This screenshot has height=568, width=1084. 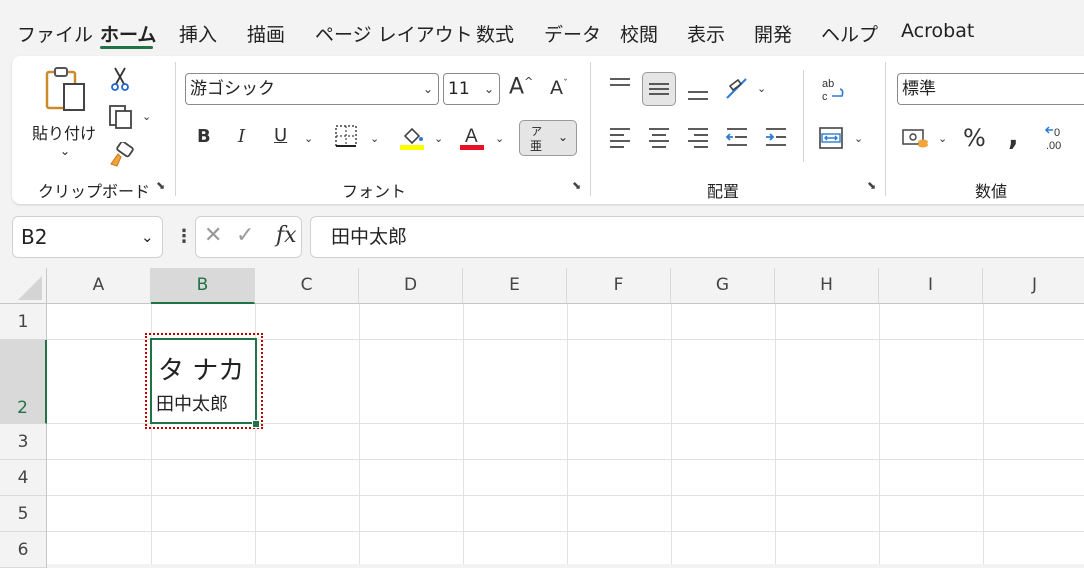 I want to click on row-header-3: 3, so click(x=23, y=442).